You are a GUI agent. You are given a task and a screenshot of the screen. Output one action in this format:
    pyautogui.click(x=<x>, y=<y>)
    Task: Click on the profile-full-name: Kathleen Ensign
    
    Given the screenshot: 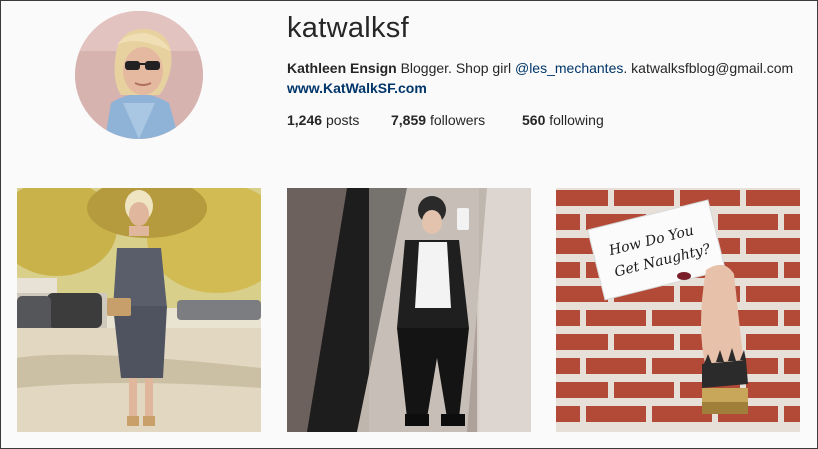 What is the action you would take?
    pyautogui.click(x=342, y=68)
    